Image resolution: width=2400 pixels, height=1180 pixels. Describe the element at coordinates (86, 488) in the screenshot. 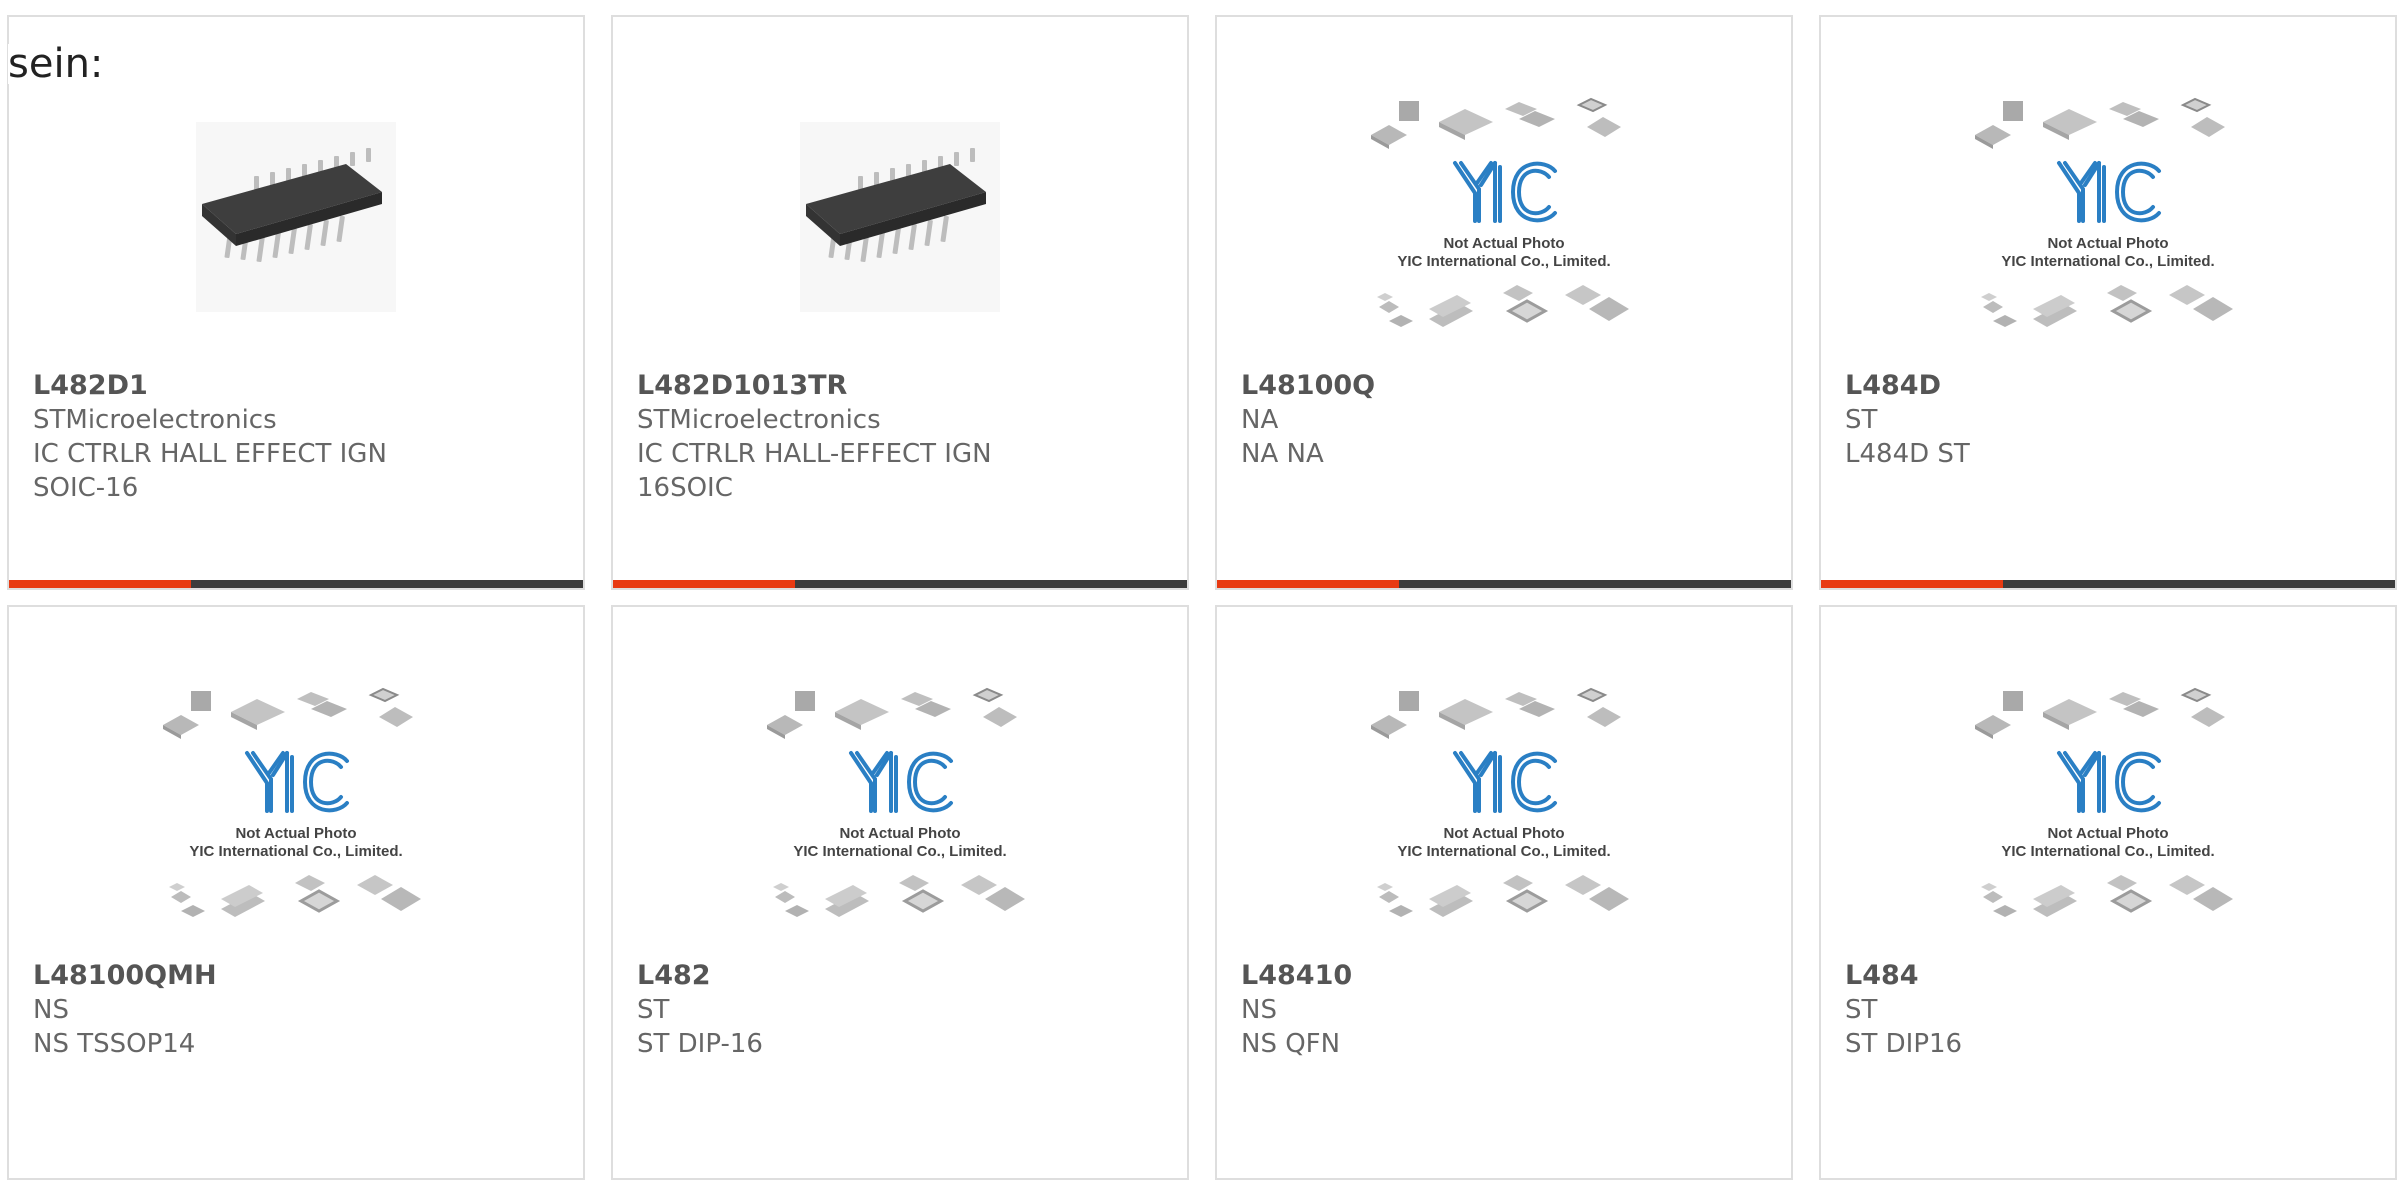

I see `package: SOIC-16` at that location.